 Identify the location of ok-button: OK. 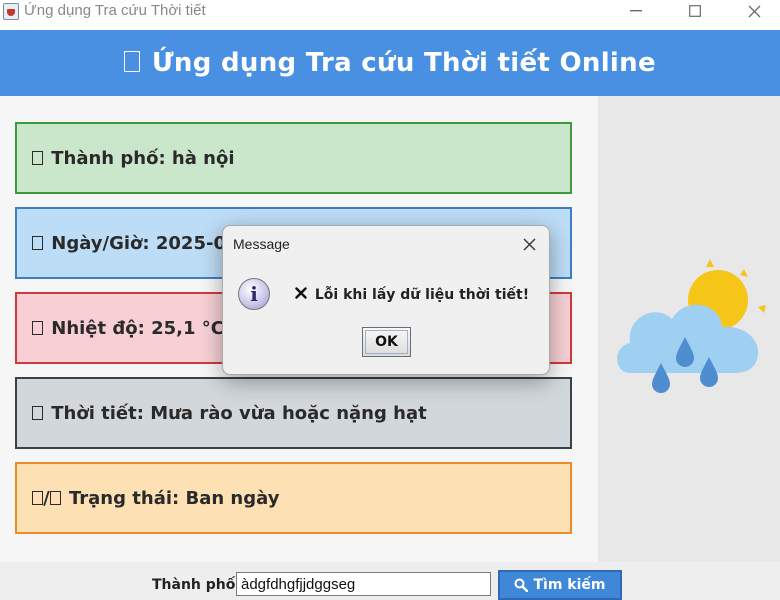
(386, 342).